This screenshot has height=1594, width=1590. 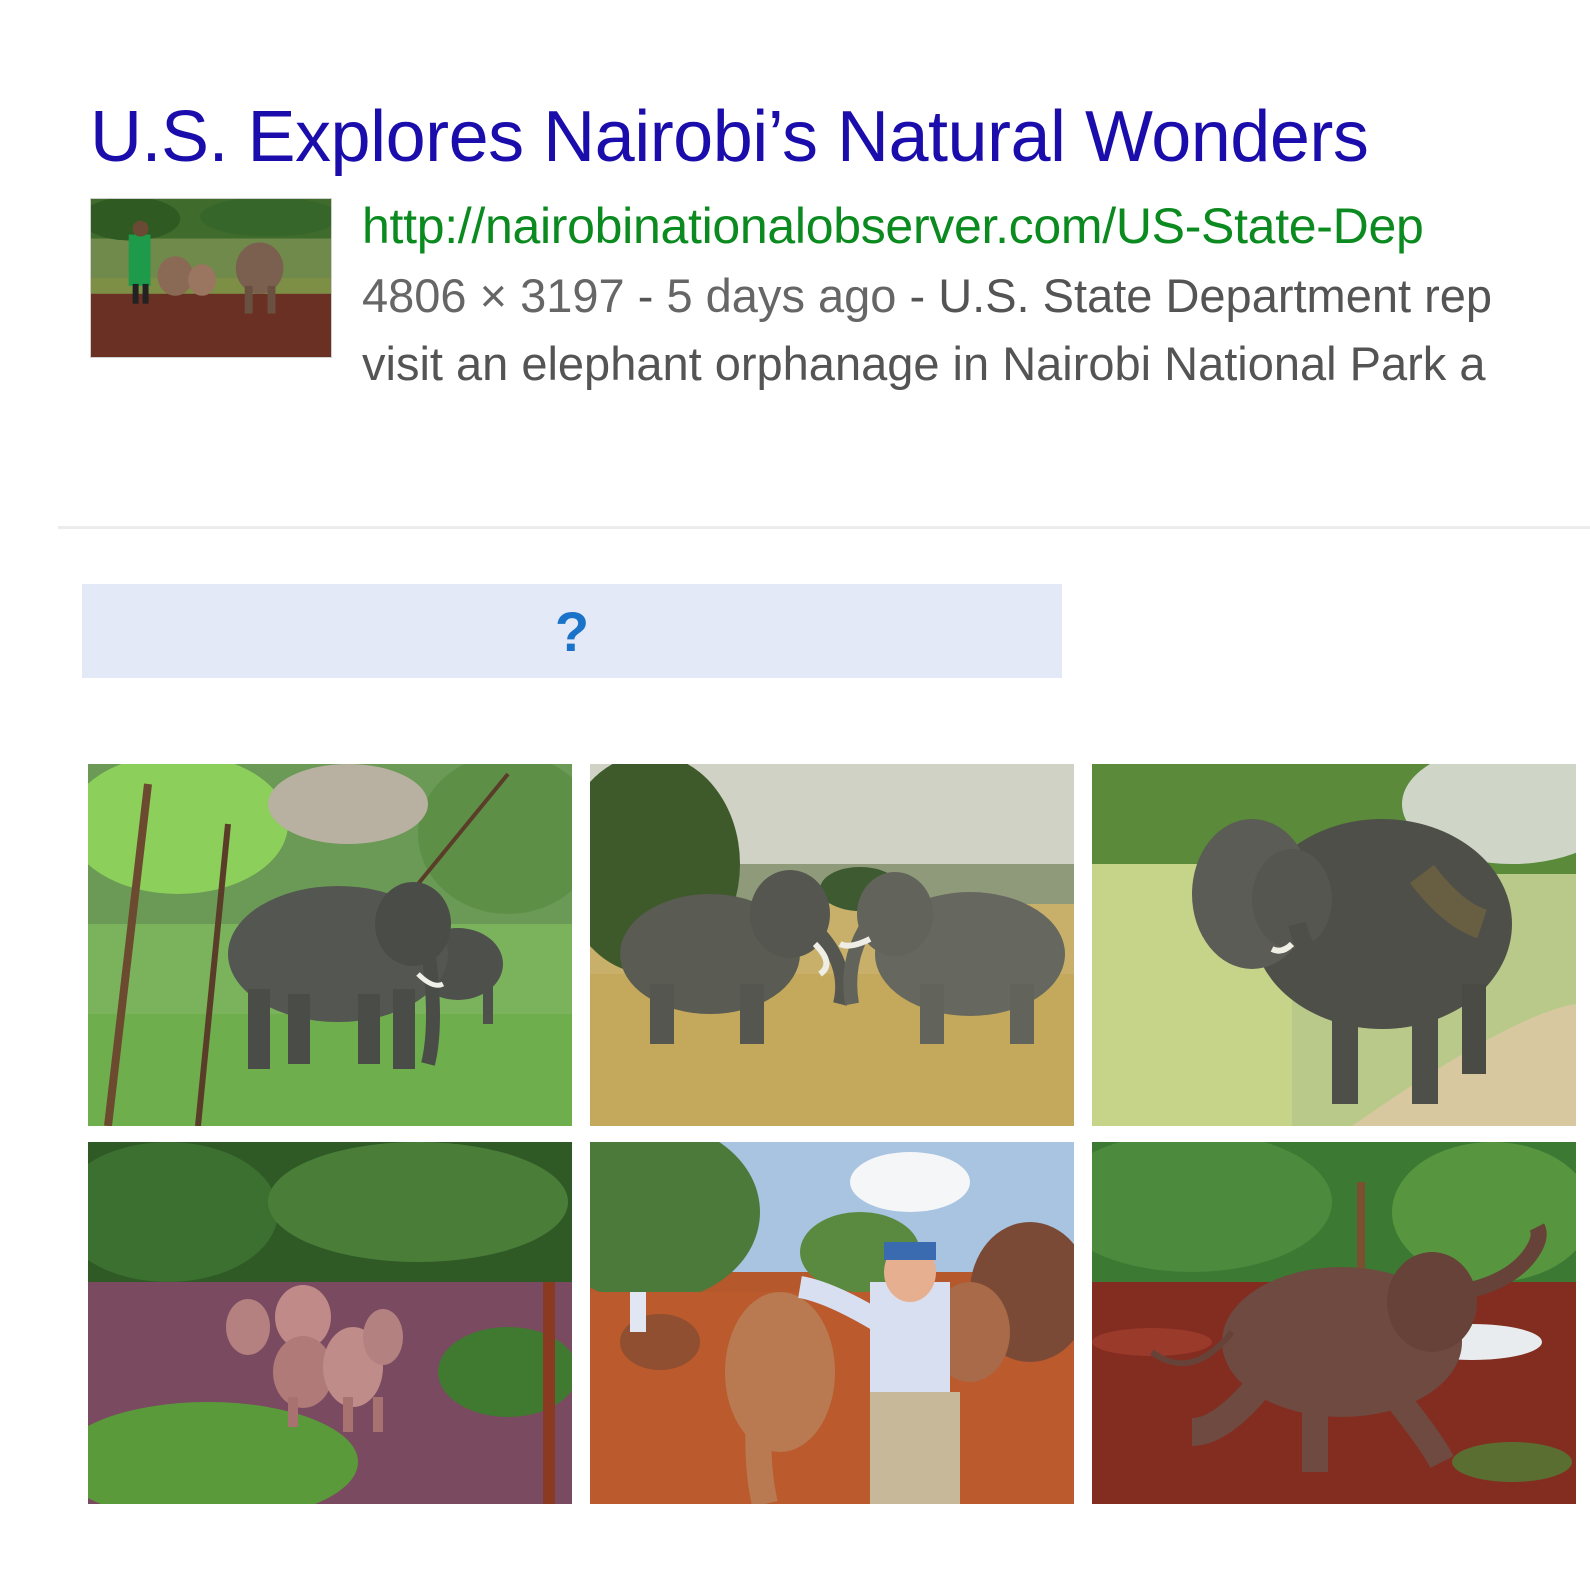 I want to click on more-results-label: ?, so click(x=572, y=631).